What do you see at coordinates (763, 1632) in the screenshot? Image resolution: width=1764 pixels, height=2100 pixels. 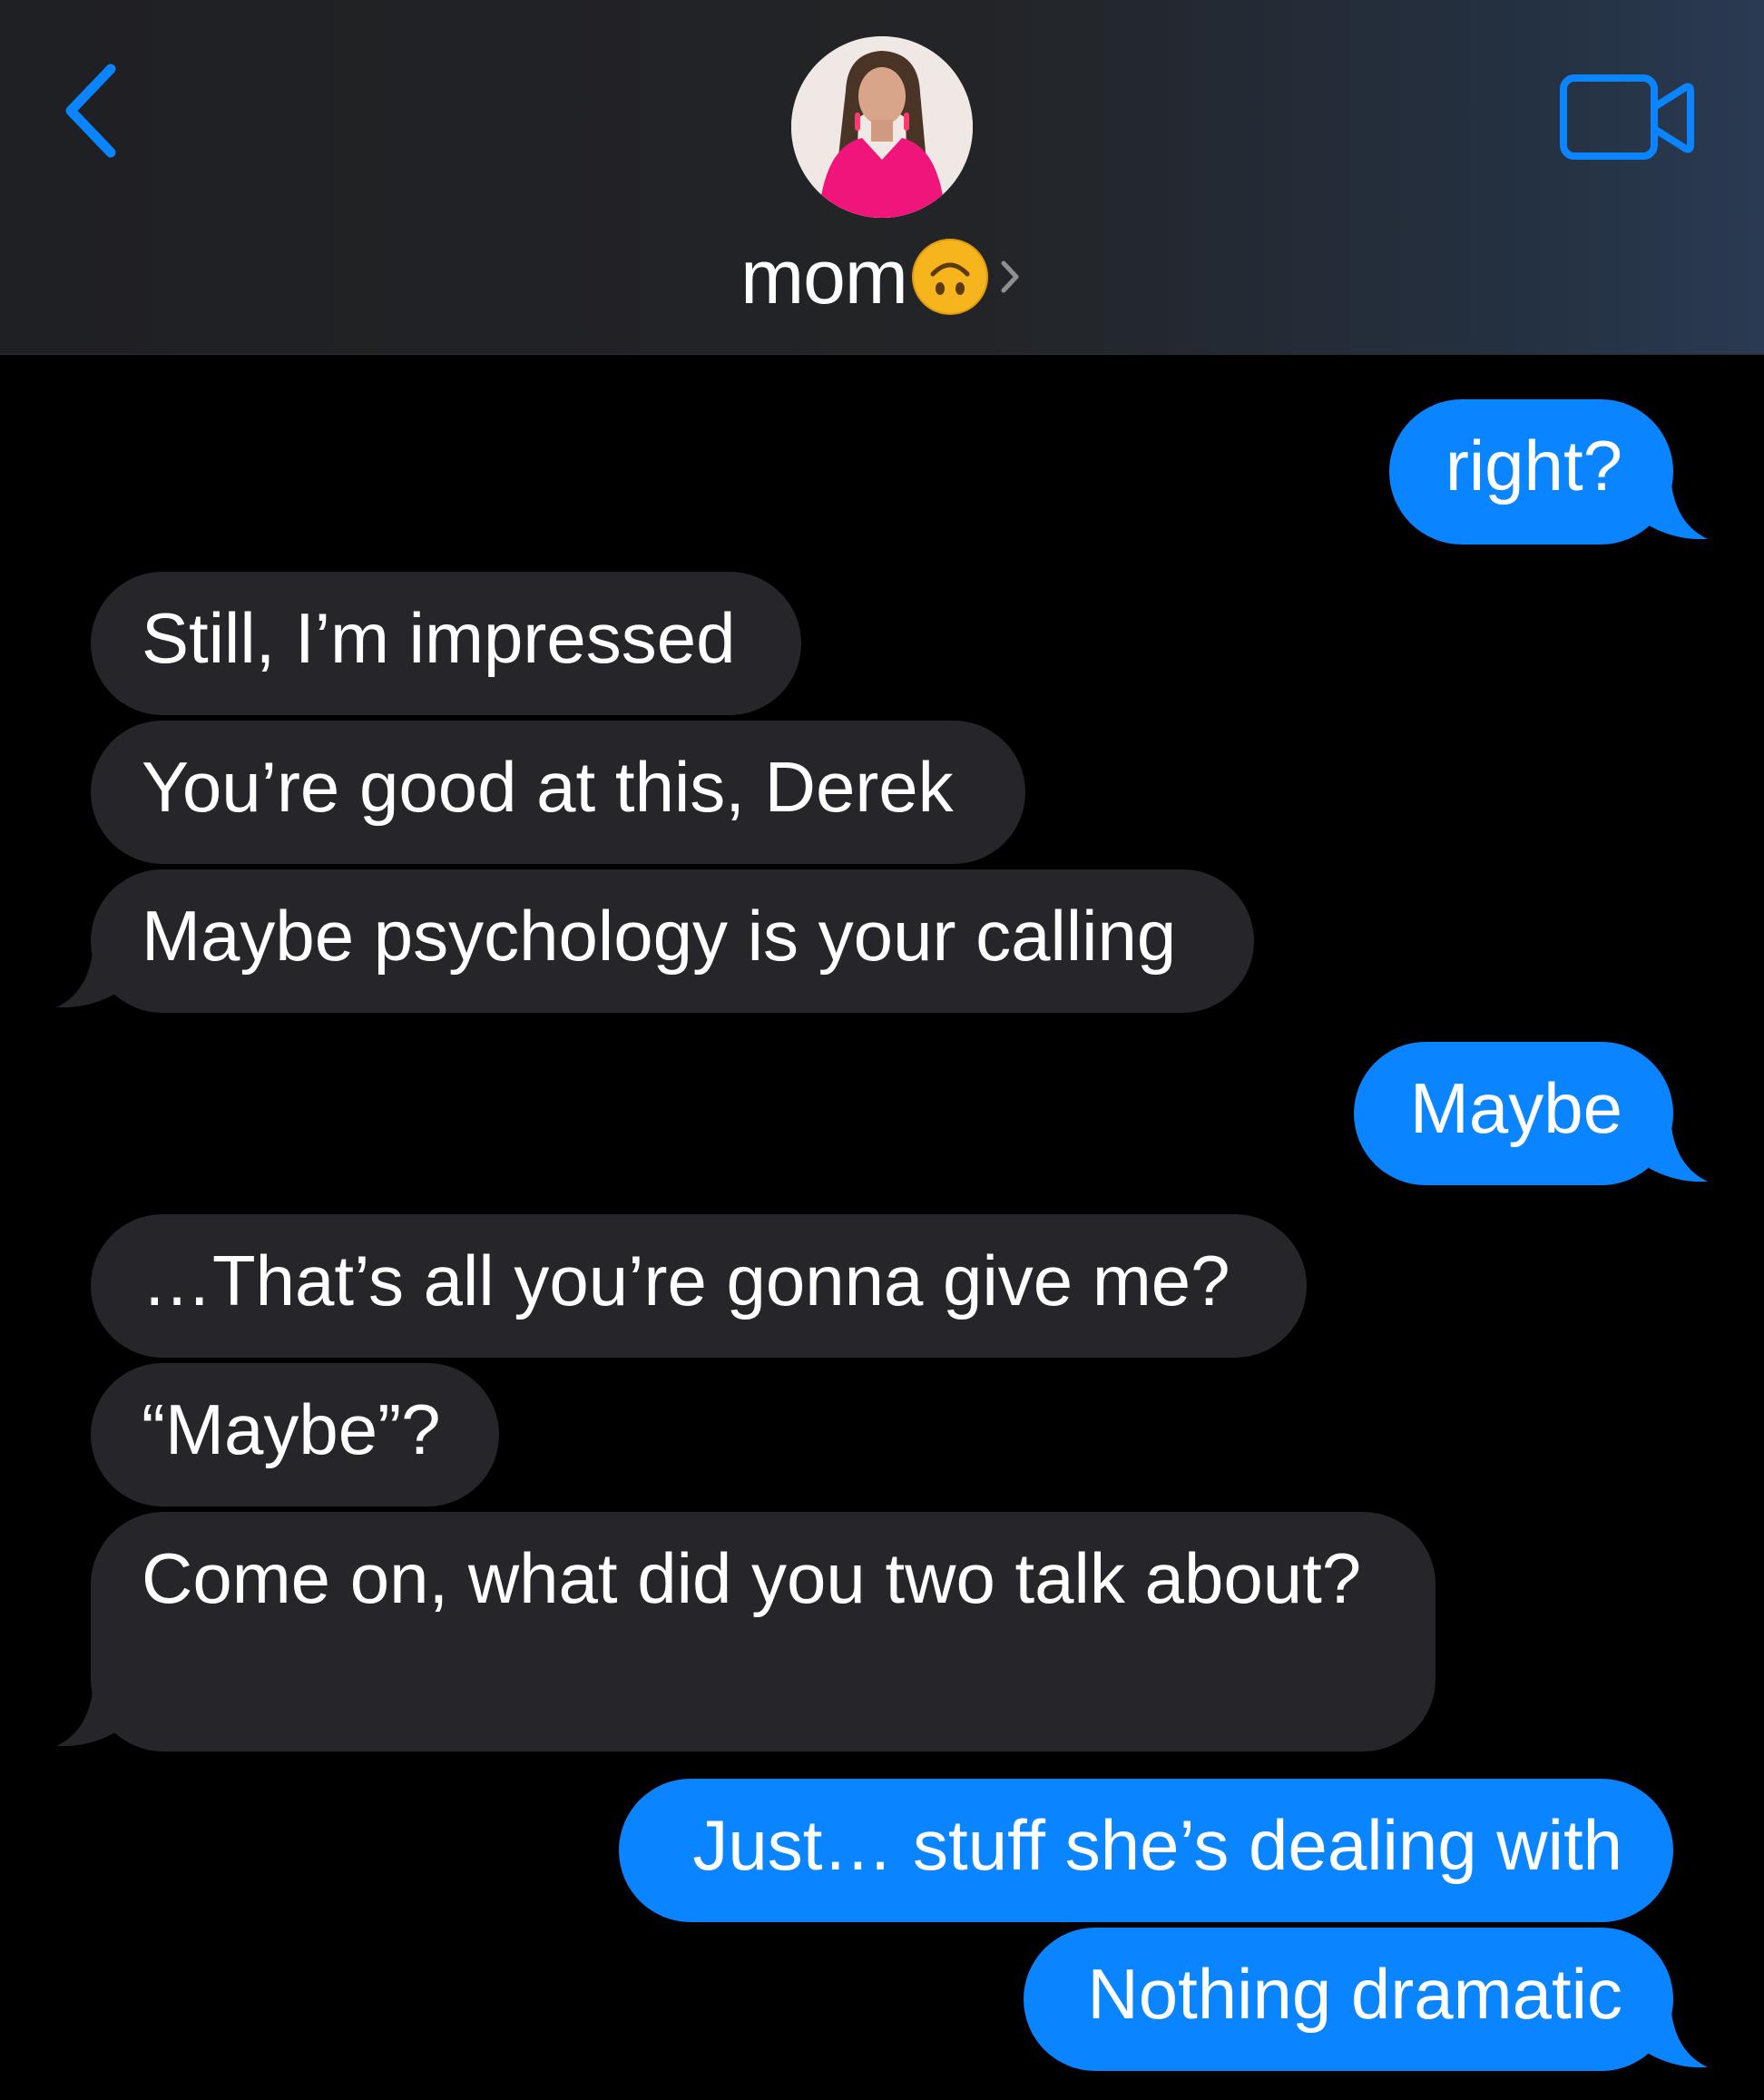 I see `received-message-bubble: Come on, what did you two talk about?` at bounding box center [763, 1632].